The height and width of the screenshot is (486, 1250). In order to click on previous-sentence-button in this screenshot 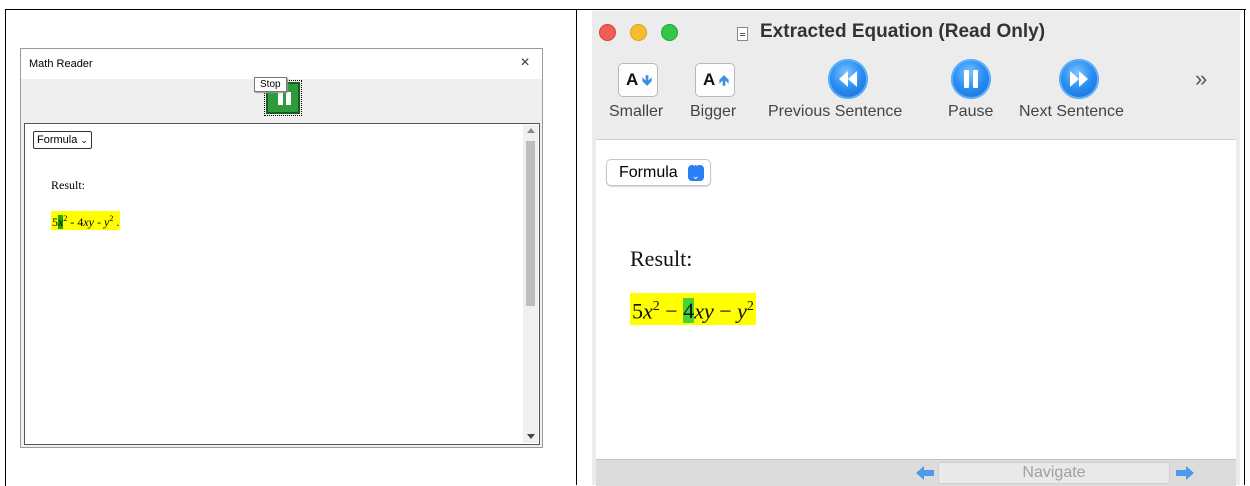, I will do `click(848, 79)`.